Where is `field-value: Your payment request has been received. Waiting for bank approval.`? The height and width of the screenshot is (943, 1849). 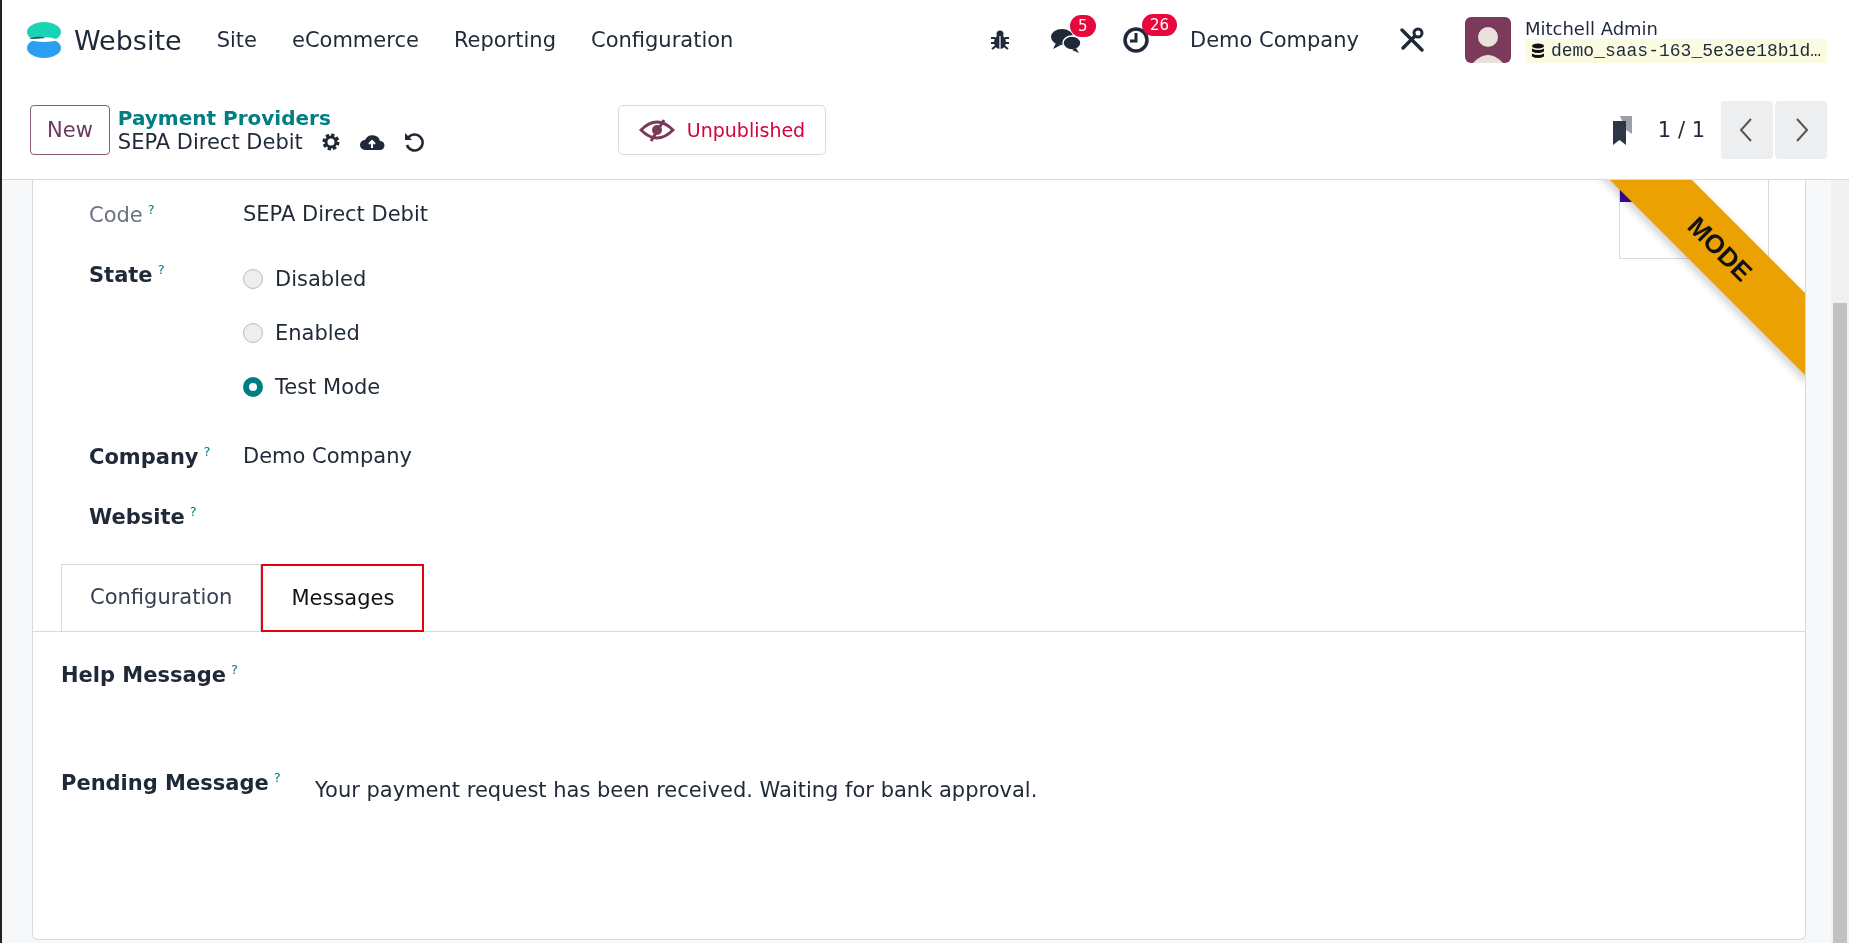 field-value: Your payment request has been received. Waiting for bank approval. is located at coordinates (676, 790).